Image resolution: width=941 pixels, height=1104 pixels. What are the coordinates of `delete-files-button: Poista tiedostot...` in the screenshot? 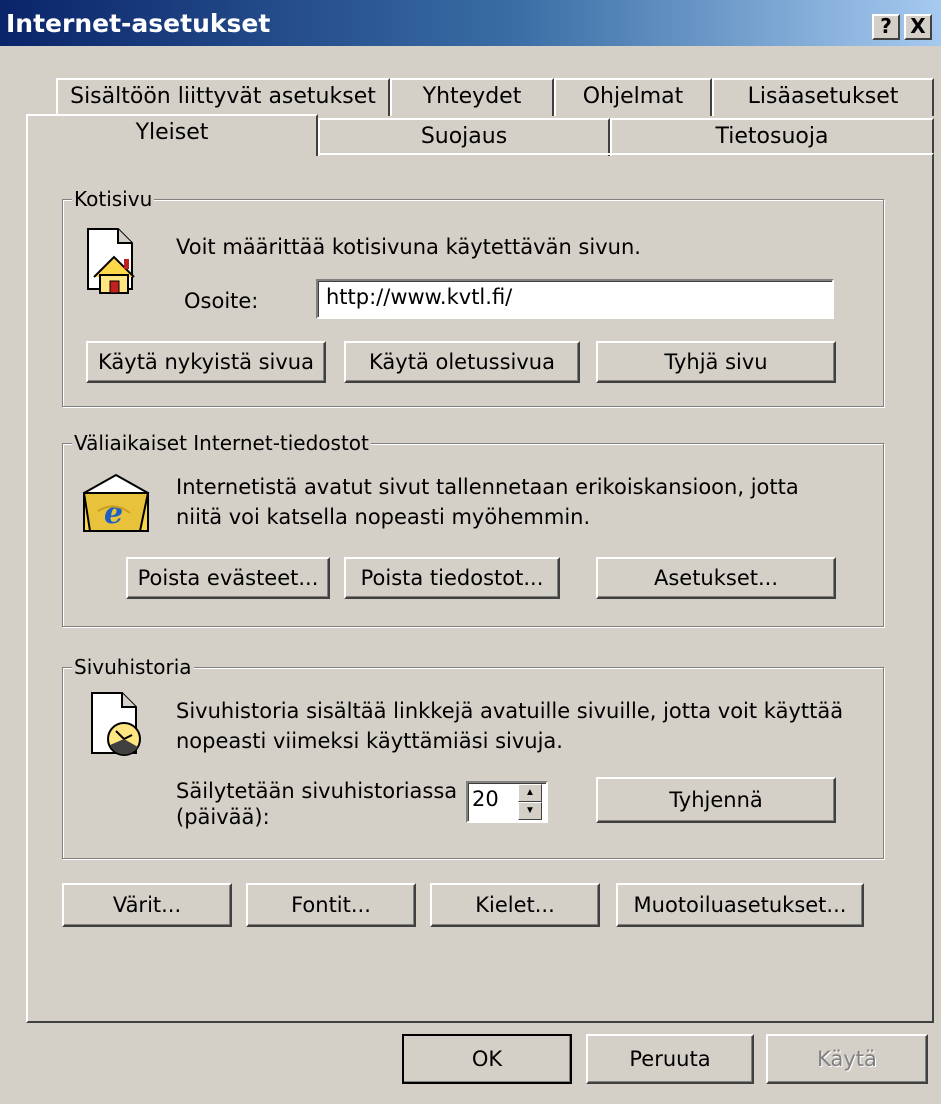 It's located at (452, 578).